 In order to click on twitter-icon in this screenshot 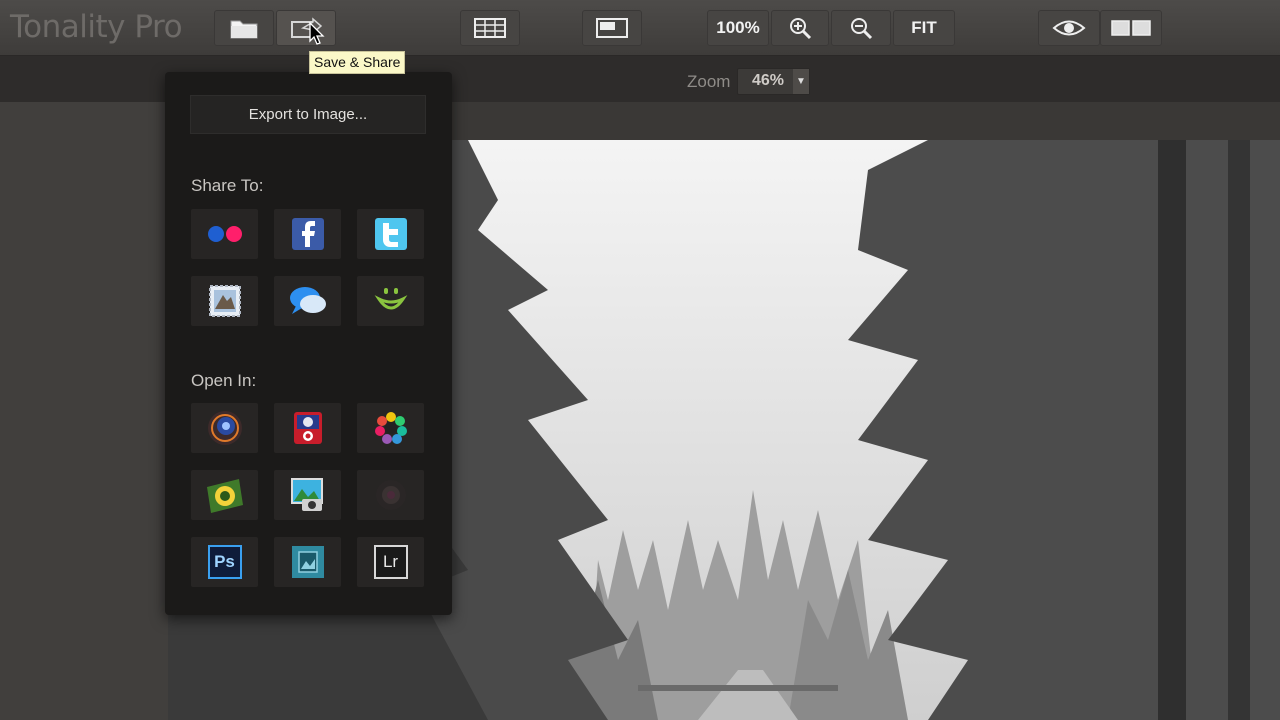, I will do `click(390, 234)`.